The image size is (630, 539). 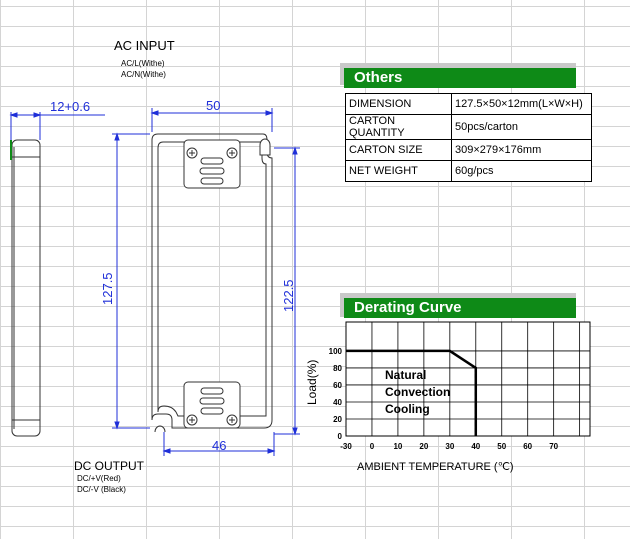 I want to click on chart-x-tick-label: 60, so click(x=527, y=446).